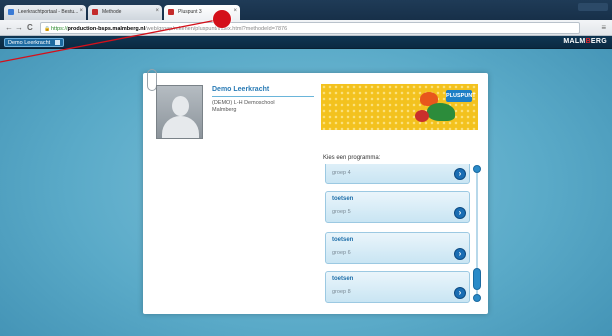 The width and height of the screenshot is (612, 336). Describe the element at coordinates (125, 12) in the screenshot. I see `tab-methode: Methode ×` at that location.